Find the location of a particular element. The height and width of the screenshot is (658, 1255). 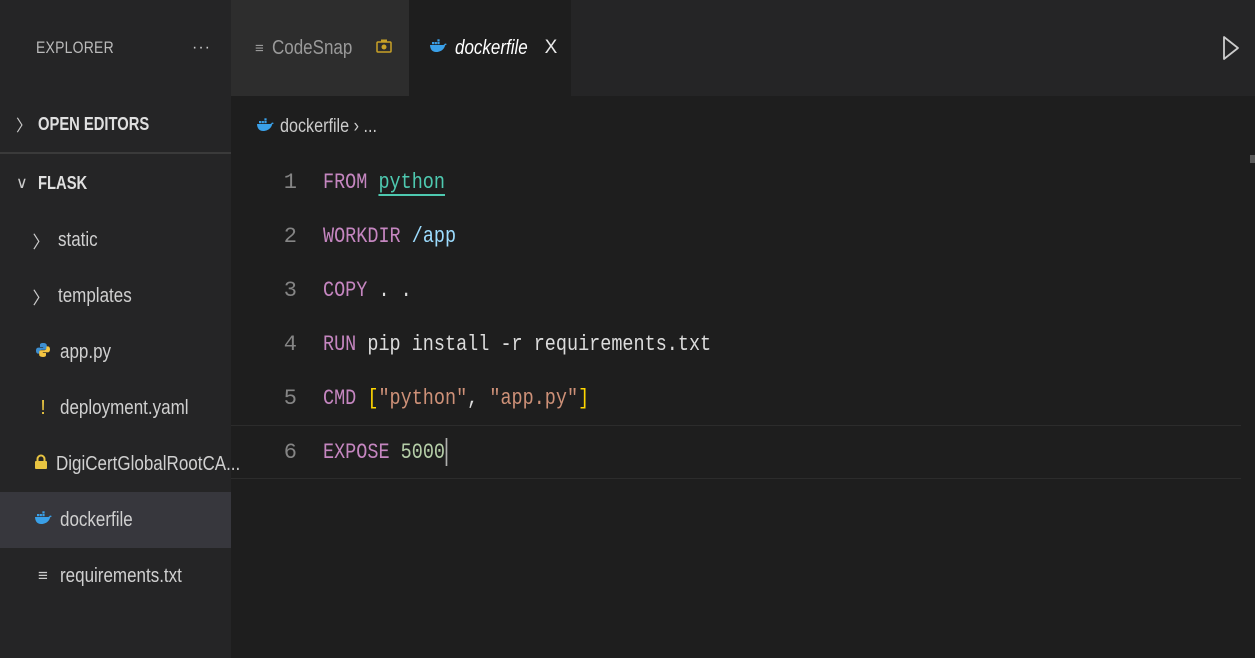

code-text: EXPOSE 5000 is located at coordinates (385, 452).